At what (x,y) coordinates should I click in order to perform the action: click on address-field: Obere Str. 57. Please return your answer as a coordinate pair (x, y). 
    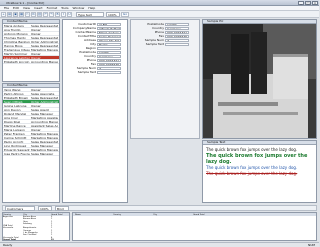
    Looking at the image, I should click on (109, 40).